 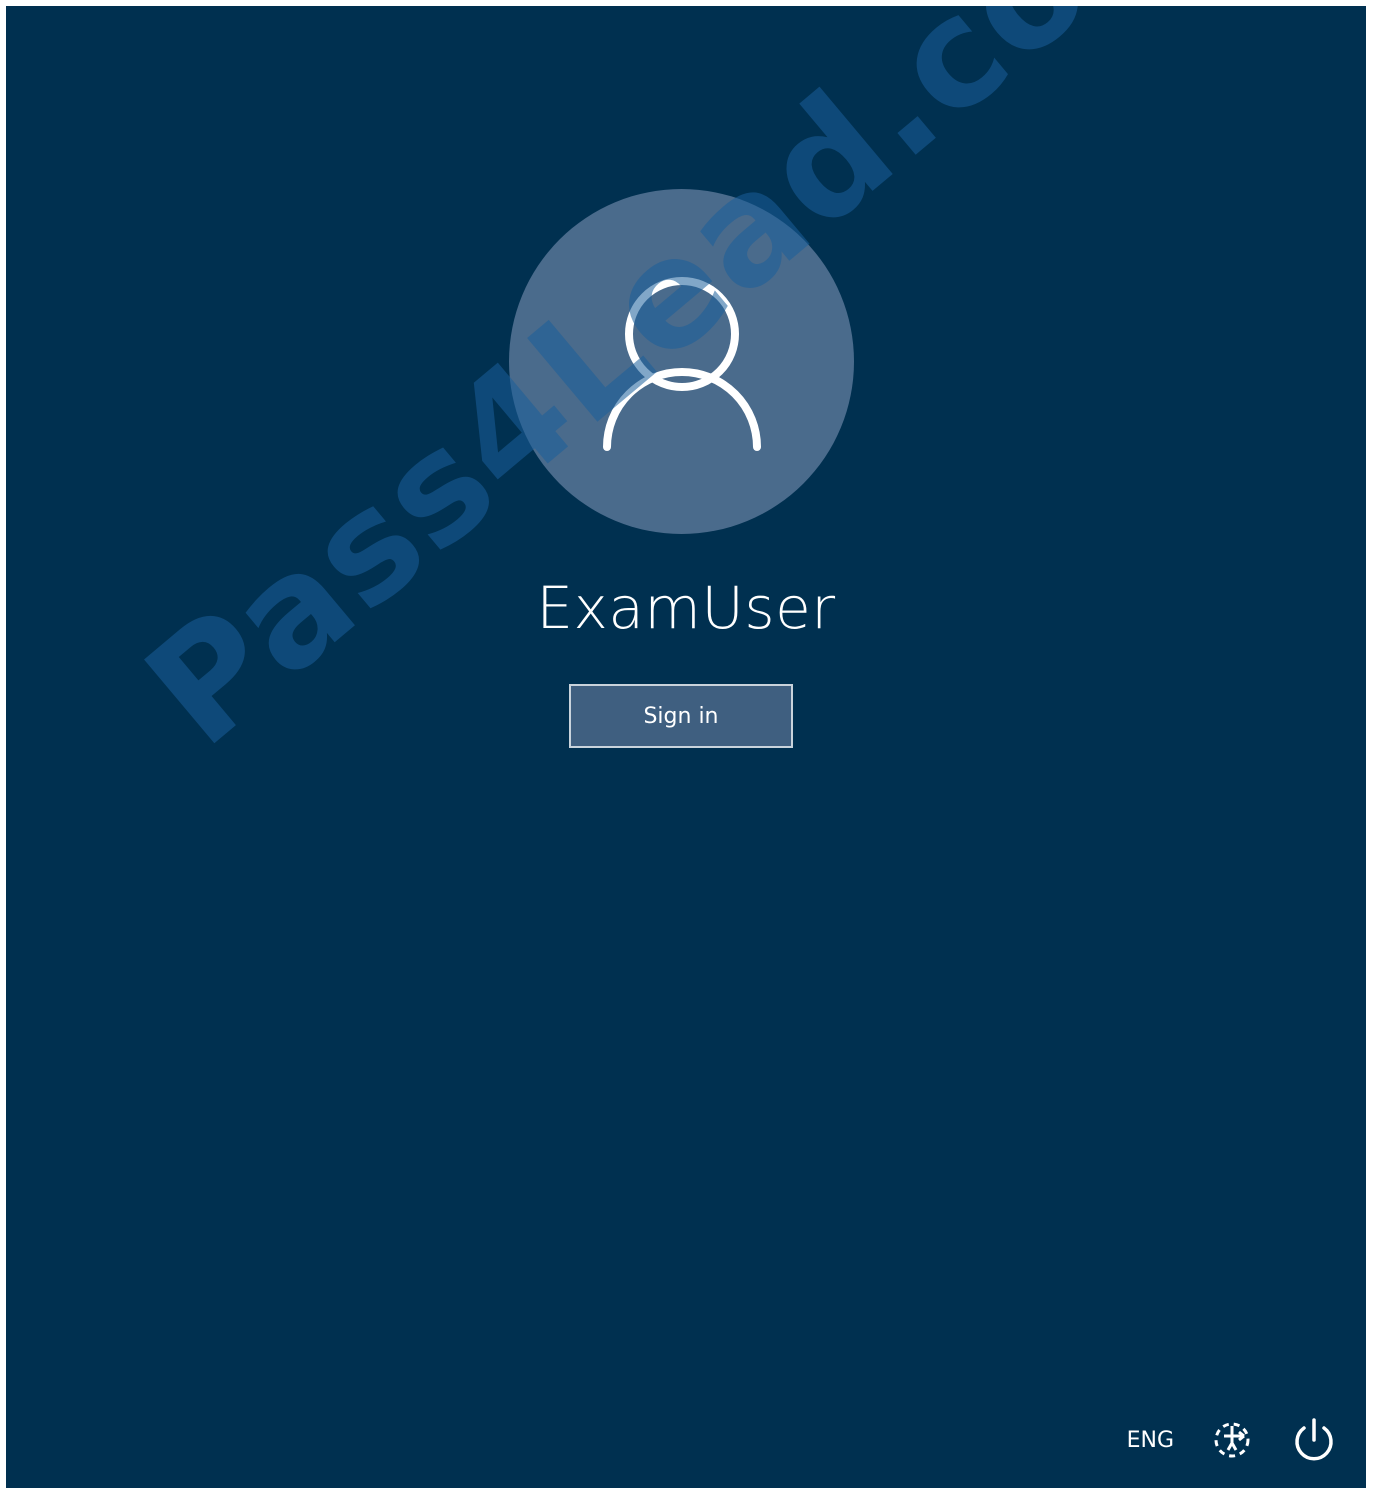 I want to click on power-icon, so click(x=1314, y=1440).